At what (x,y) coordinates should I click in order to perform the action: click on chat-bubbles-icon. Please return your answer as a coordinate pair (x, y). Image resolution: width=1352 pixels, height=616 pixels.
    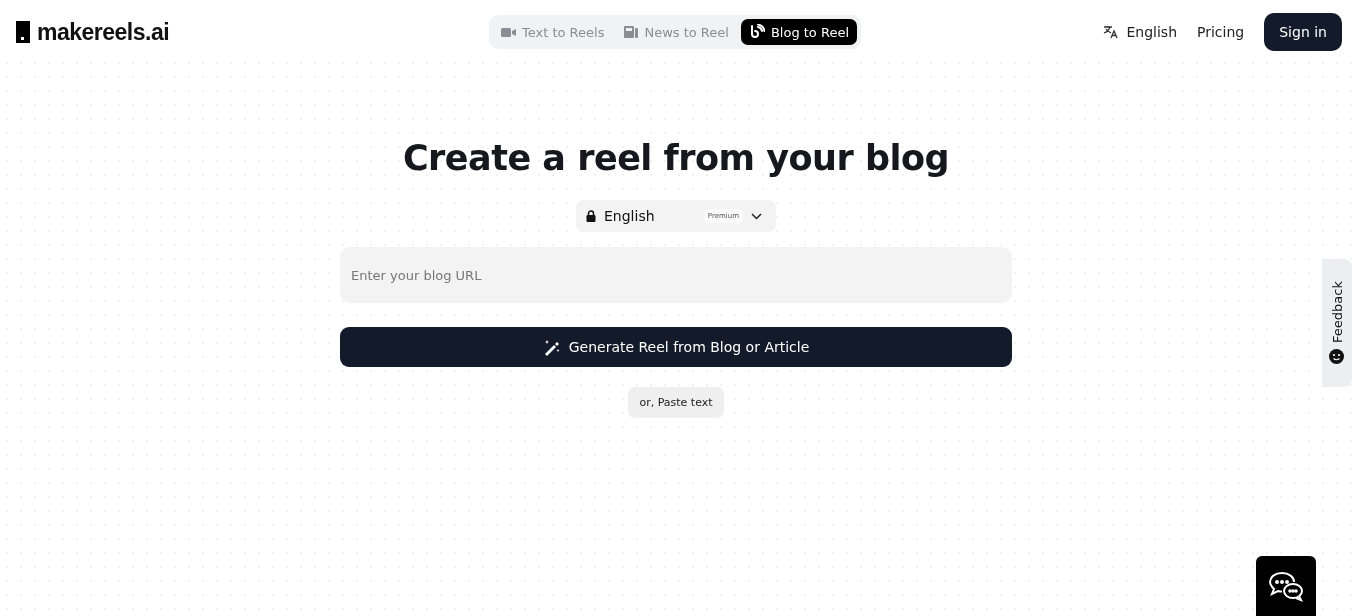
    Looking at the image, I should click on (1286, 586).